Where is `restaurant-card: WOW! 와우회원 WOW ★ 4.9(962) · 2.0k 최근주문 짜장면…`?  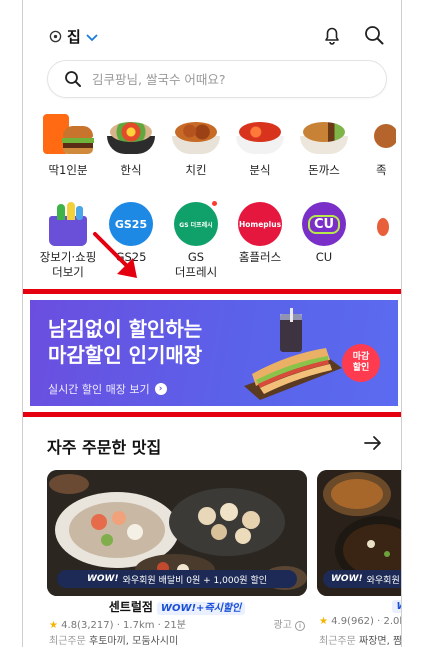
restaurant-card: WOW! 와우회원 WOW ★ 4.9(962) · 2.0k 최근주문 짜장면… is located at coordinates (359, 558).